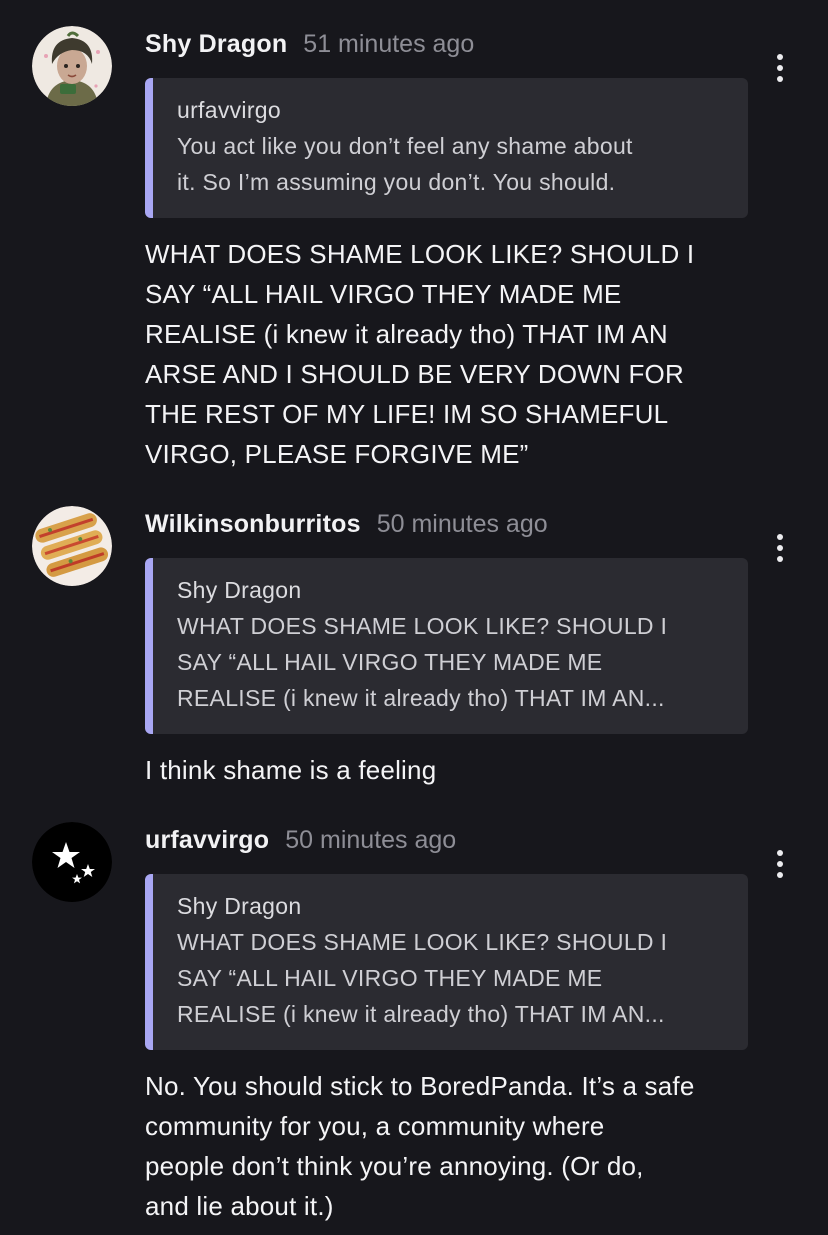 The image size is (828, 1235). I want to click on comment-header: Shy Dragon 51 minutes ago, so click(309, 44).